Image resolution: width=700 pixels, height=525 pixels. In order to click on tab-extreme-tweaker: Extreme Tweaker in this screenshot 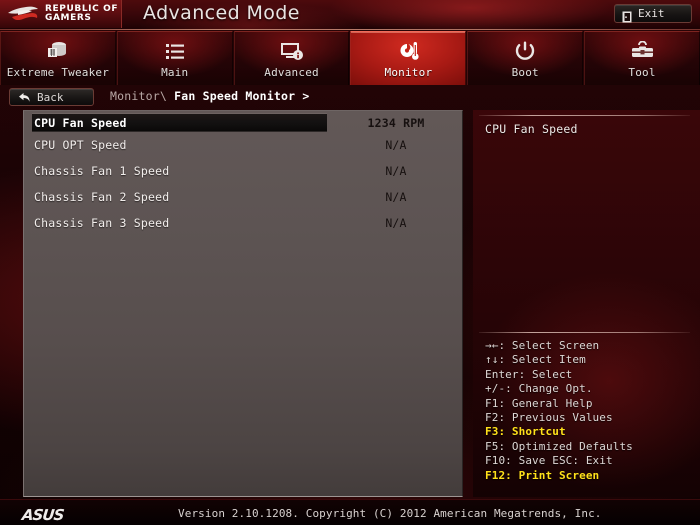, I will do `click(58, 58)`.